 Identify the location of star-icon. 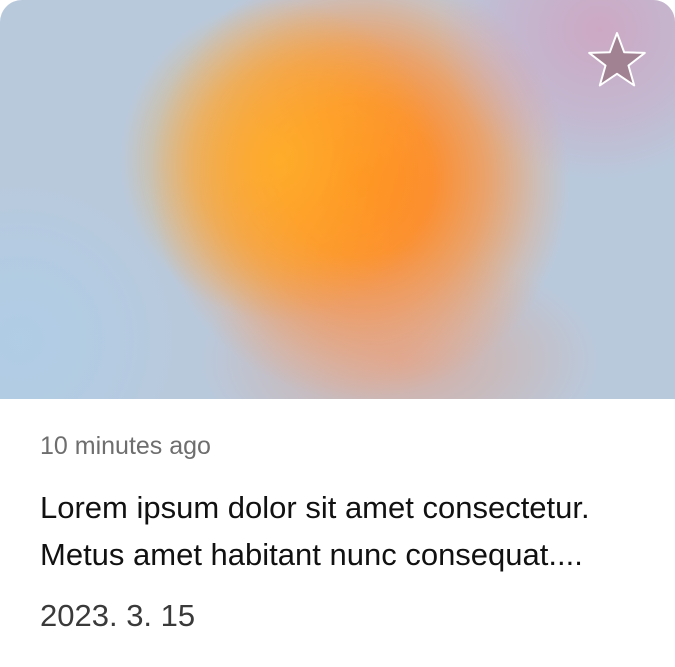
(617, 59).